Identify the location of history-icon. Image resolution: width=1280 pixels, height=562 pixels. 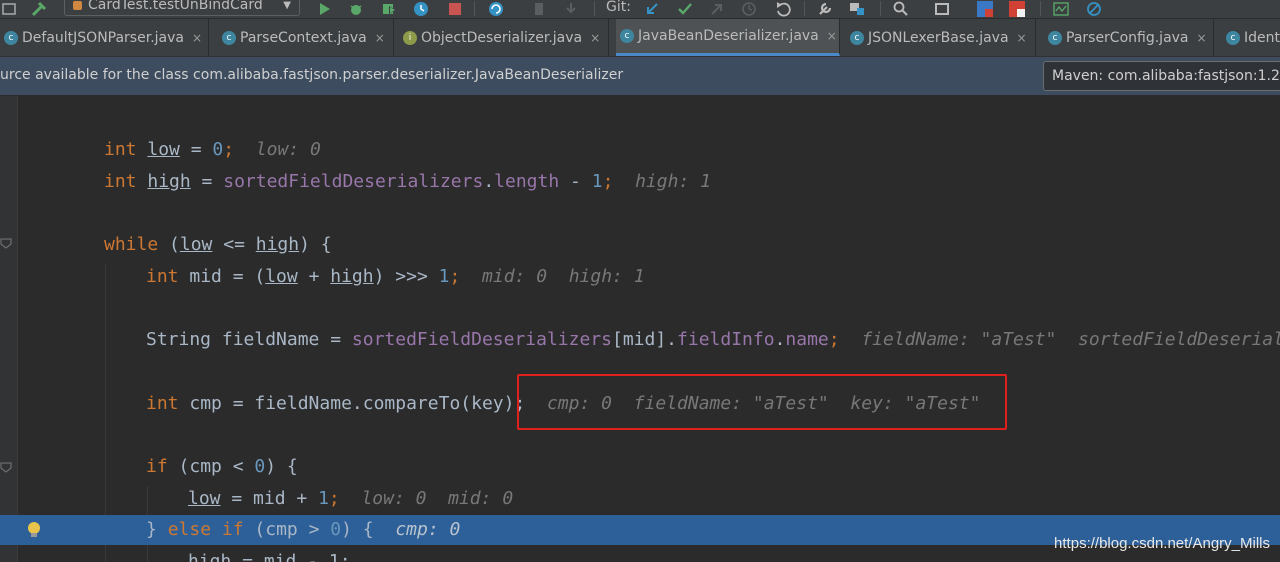
(749, 9).